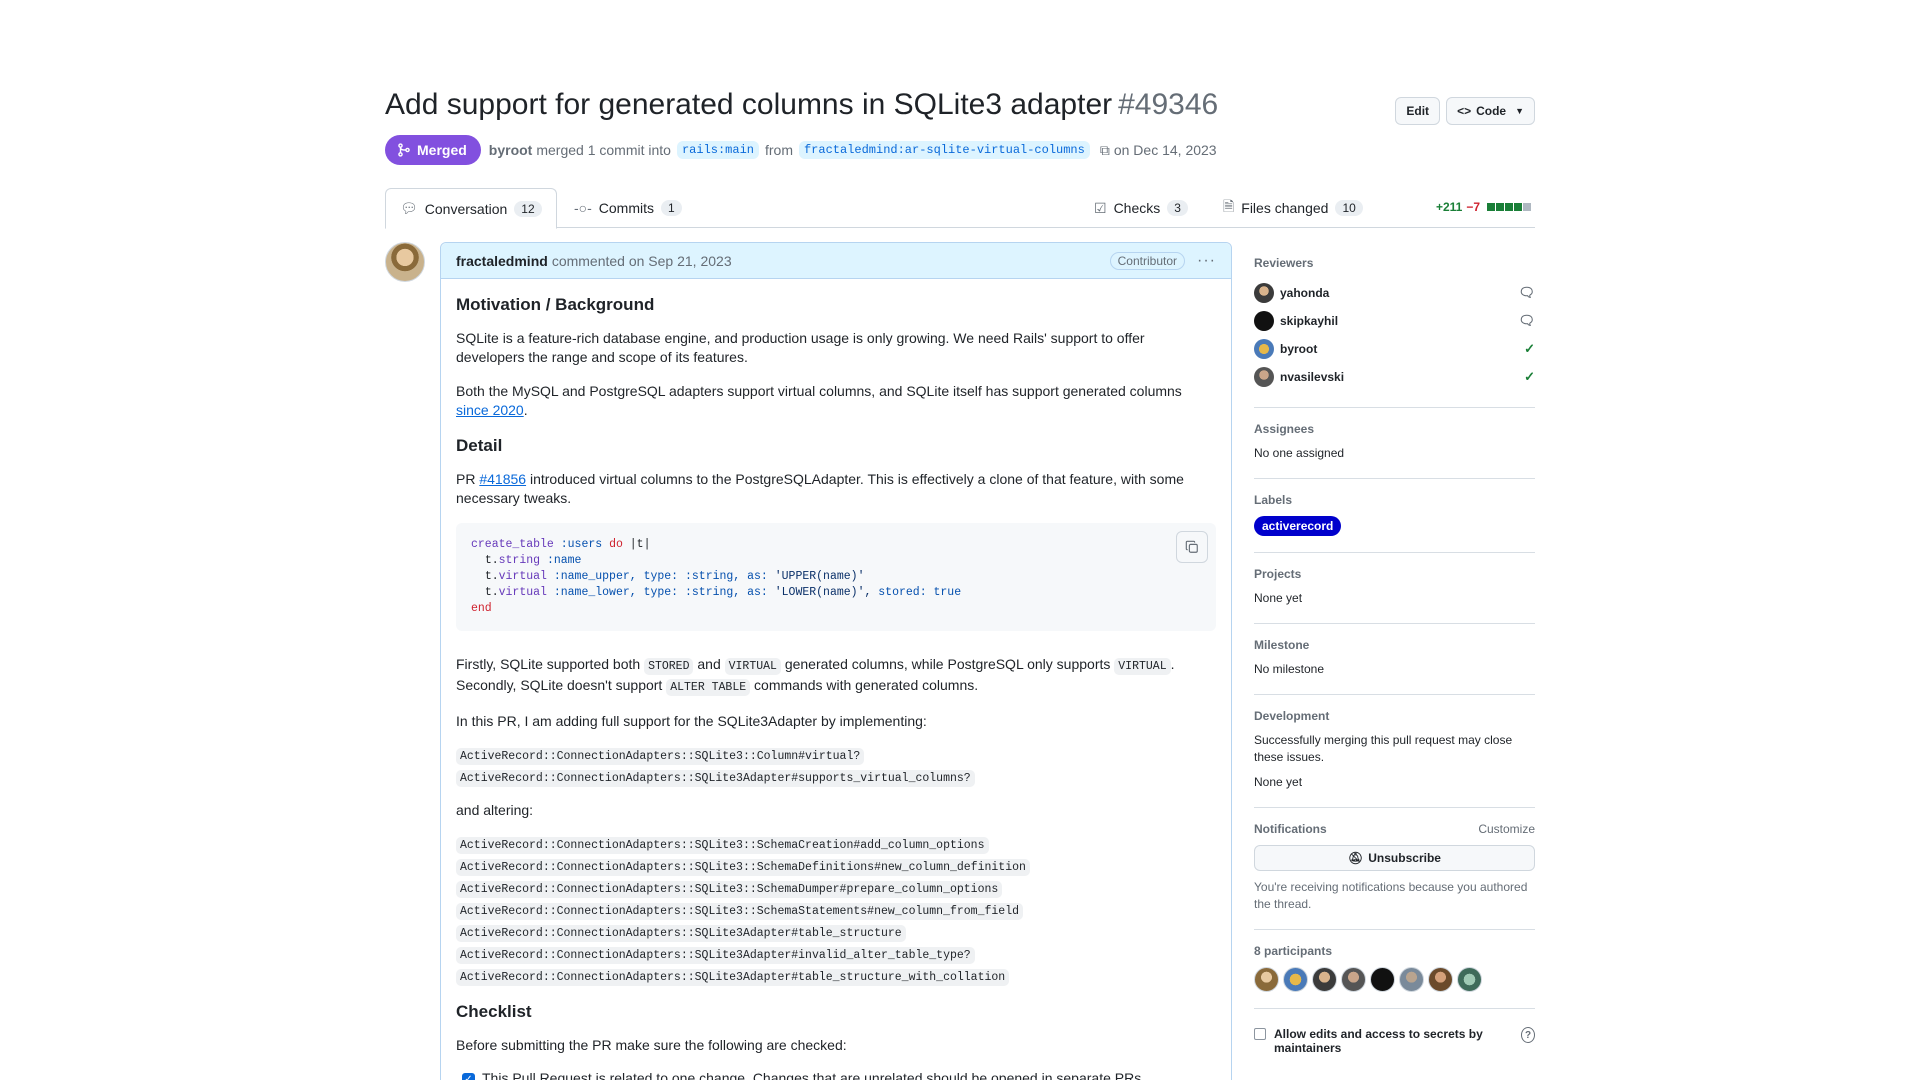 The width and height of the screenshot is (1920, 1080). Describe the element at coordinates (752, 666) in the screenshot. I see `inline-code: VIRTUAL` at that location.